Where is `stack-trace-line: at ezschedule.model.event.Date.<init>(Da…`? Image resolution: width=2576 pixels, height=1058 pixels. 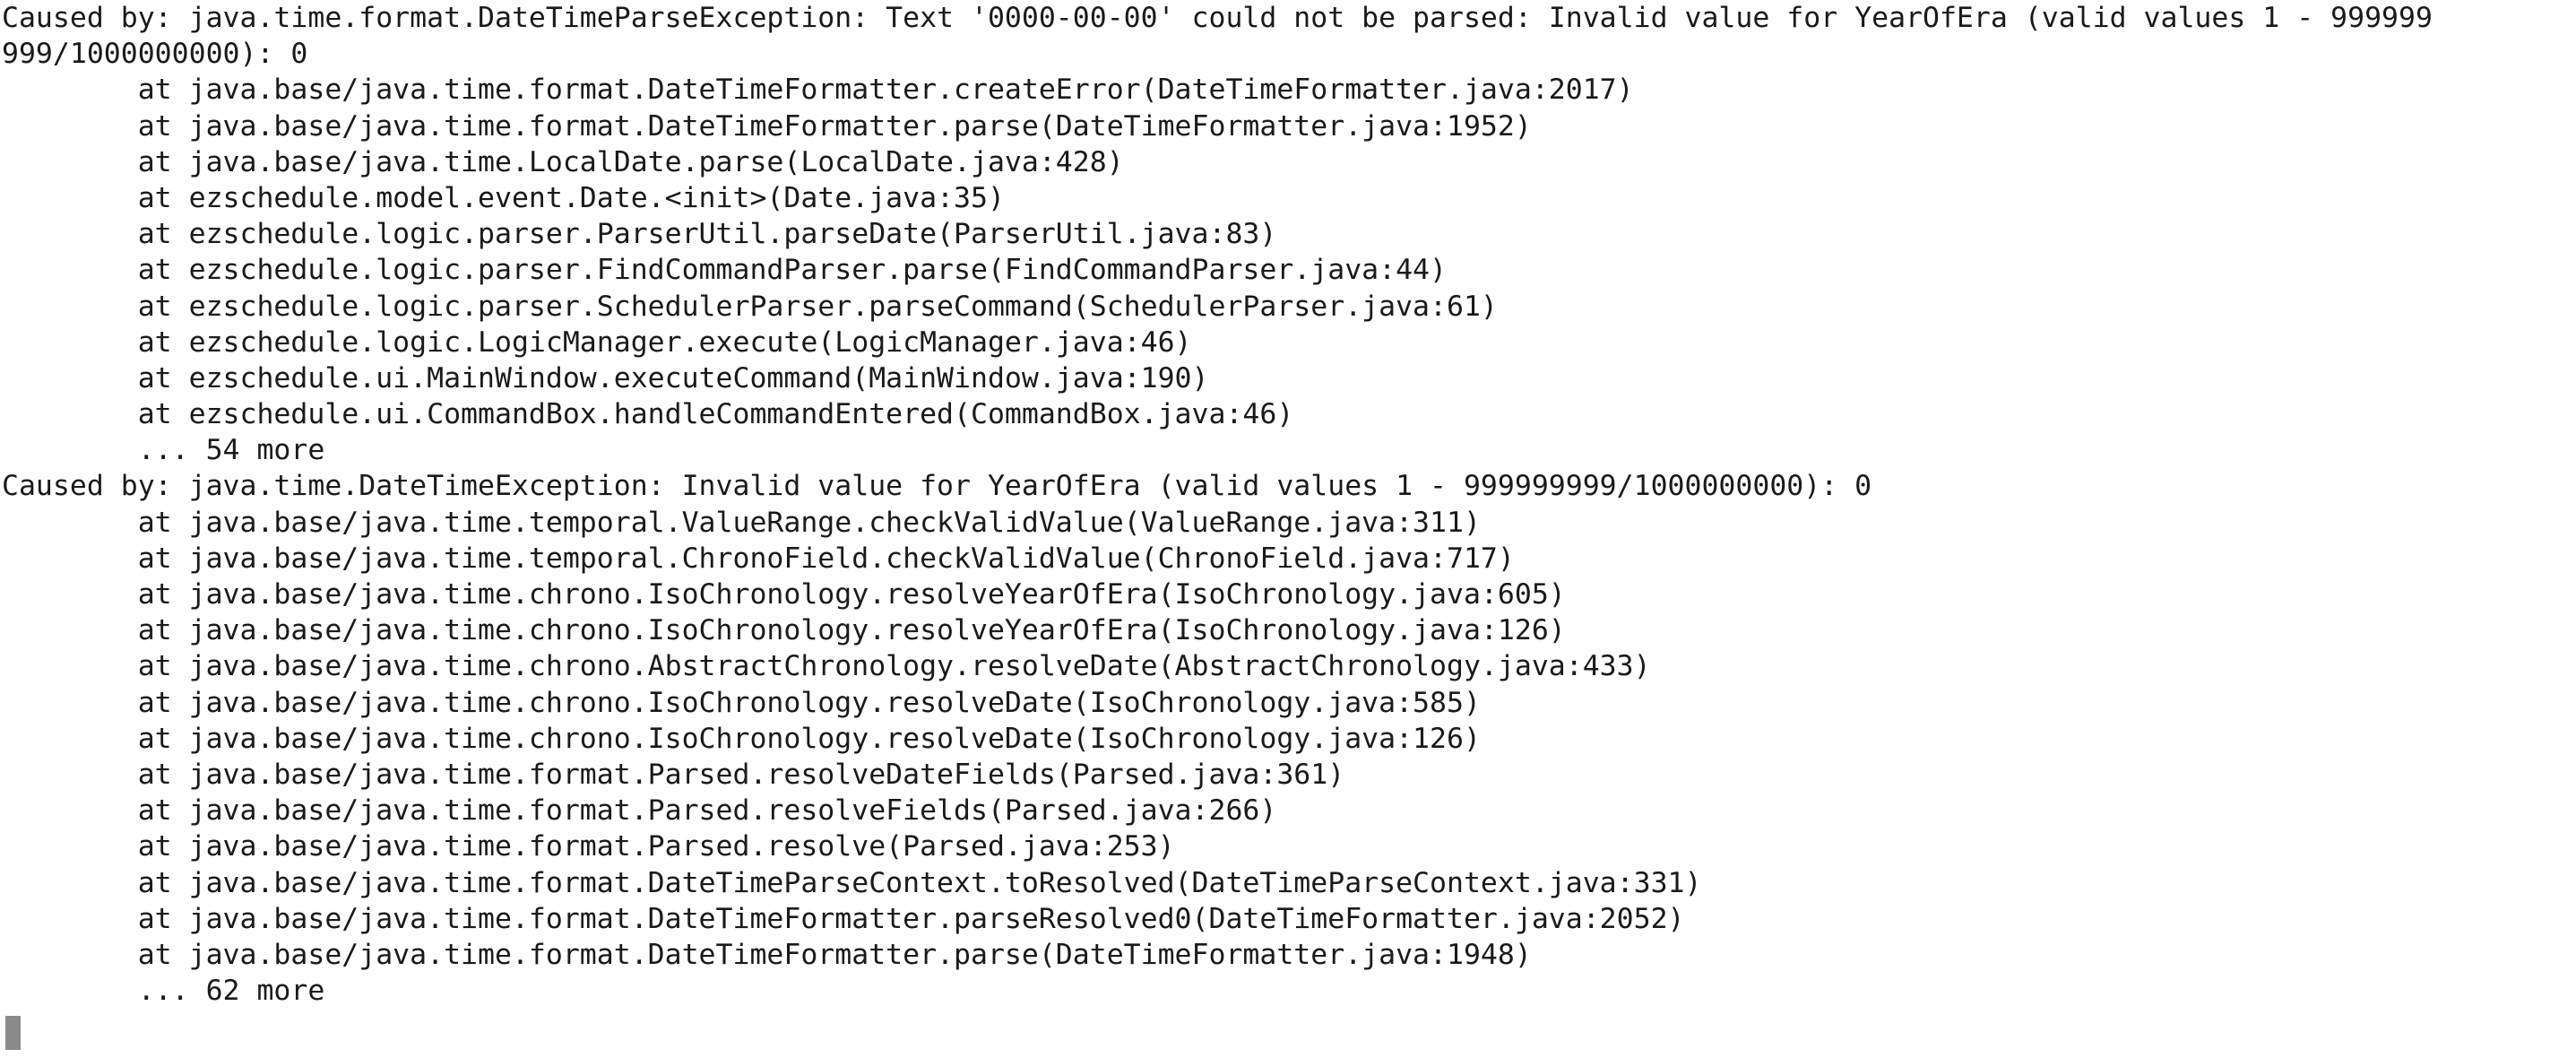
stack-trace-line: at ezschedule.model.event.Date.<init>(Da… is located at coordinates (503, 197).